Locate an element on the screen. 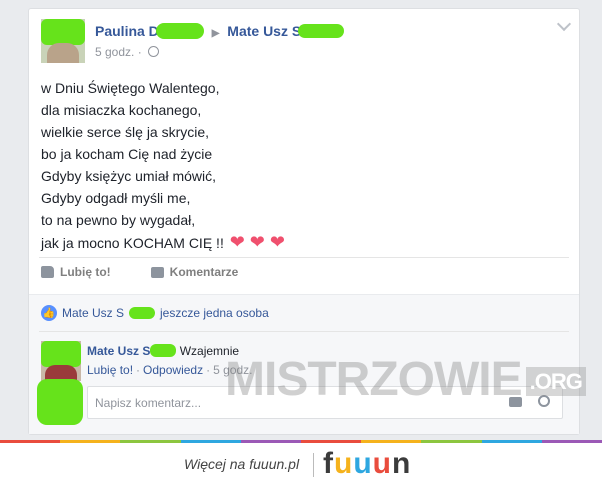 The width and height of the screenshot is (602, 485). comment-body: Mate Usz S Wzajemnie is located at coordinates (163, 351).